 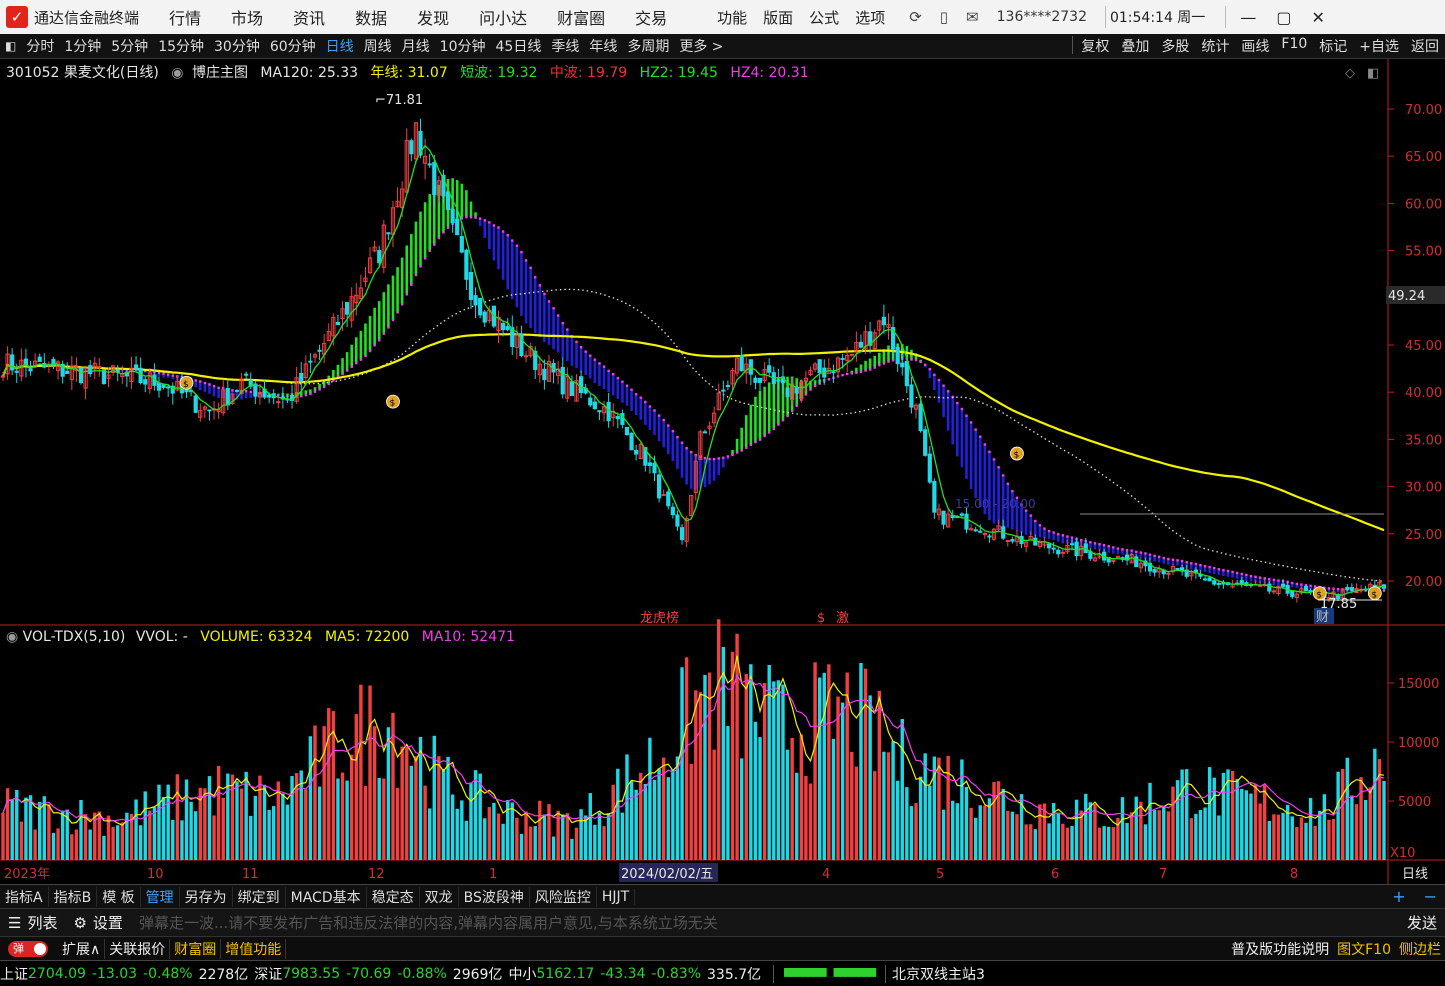 I want to click on menu-hangqing: 行情, so click(x=185, y=17).